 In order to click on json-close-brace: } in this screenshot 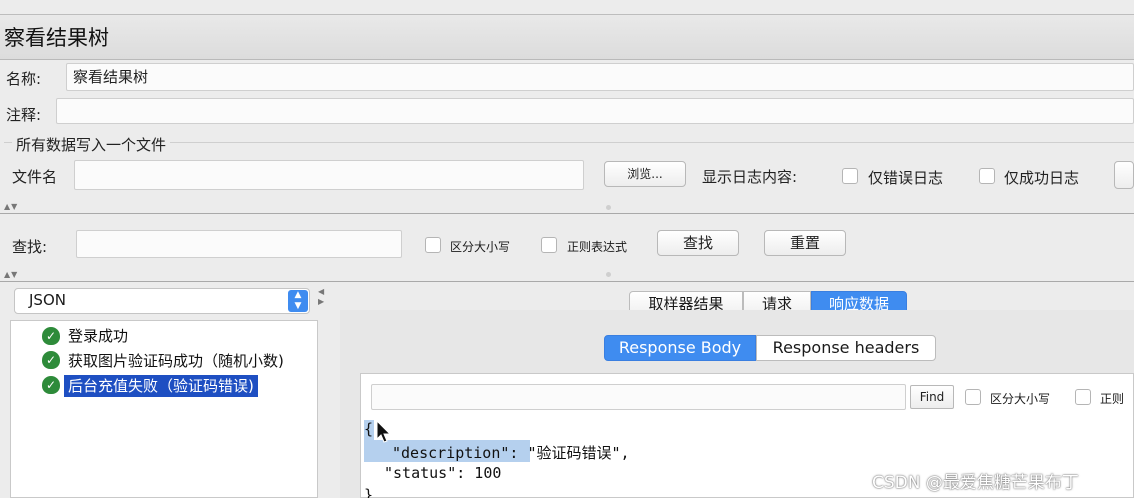, I will do `click(369, 492)`.